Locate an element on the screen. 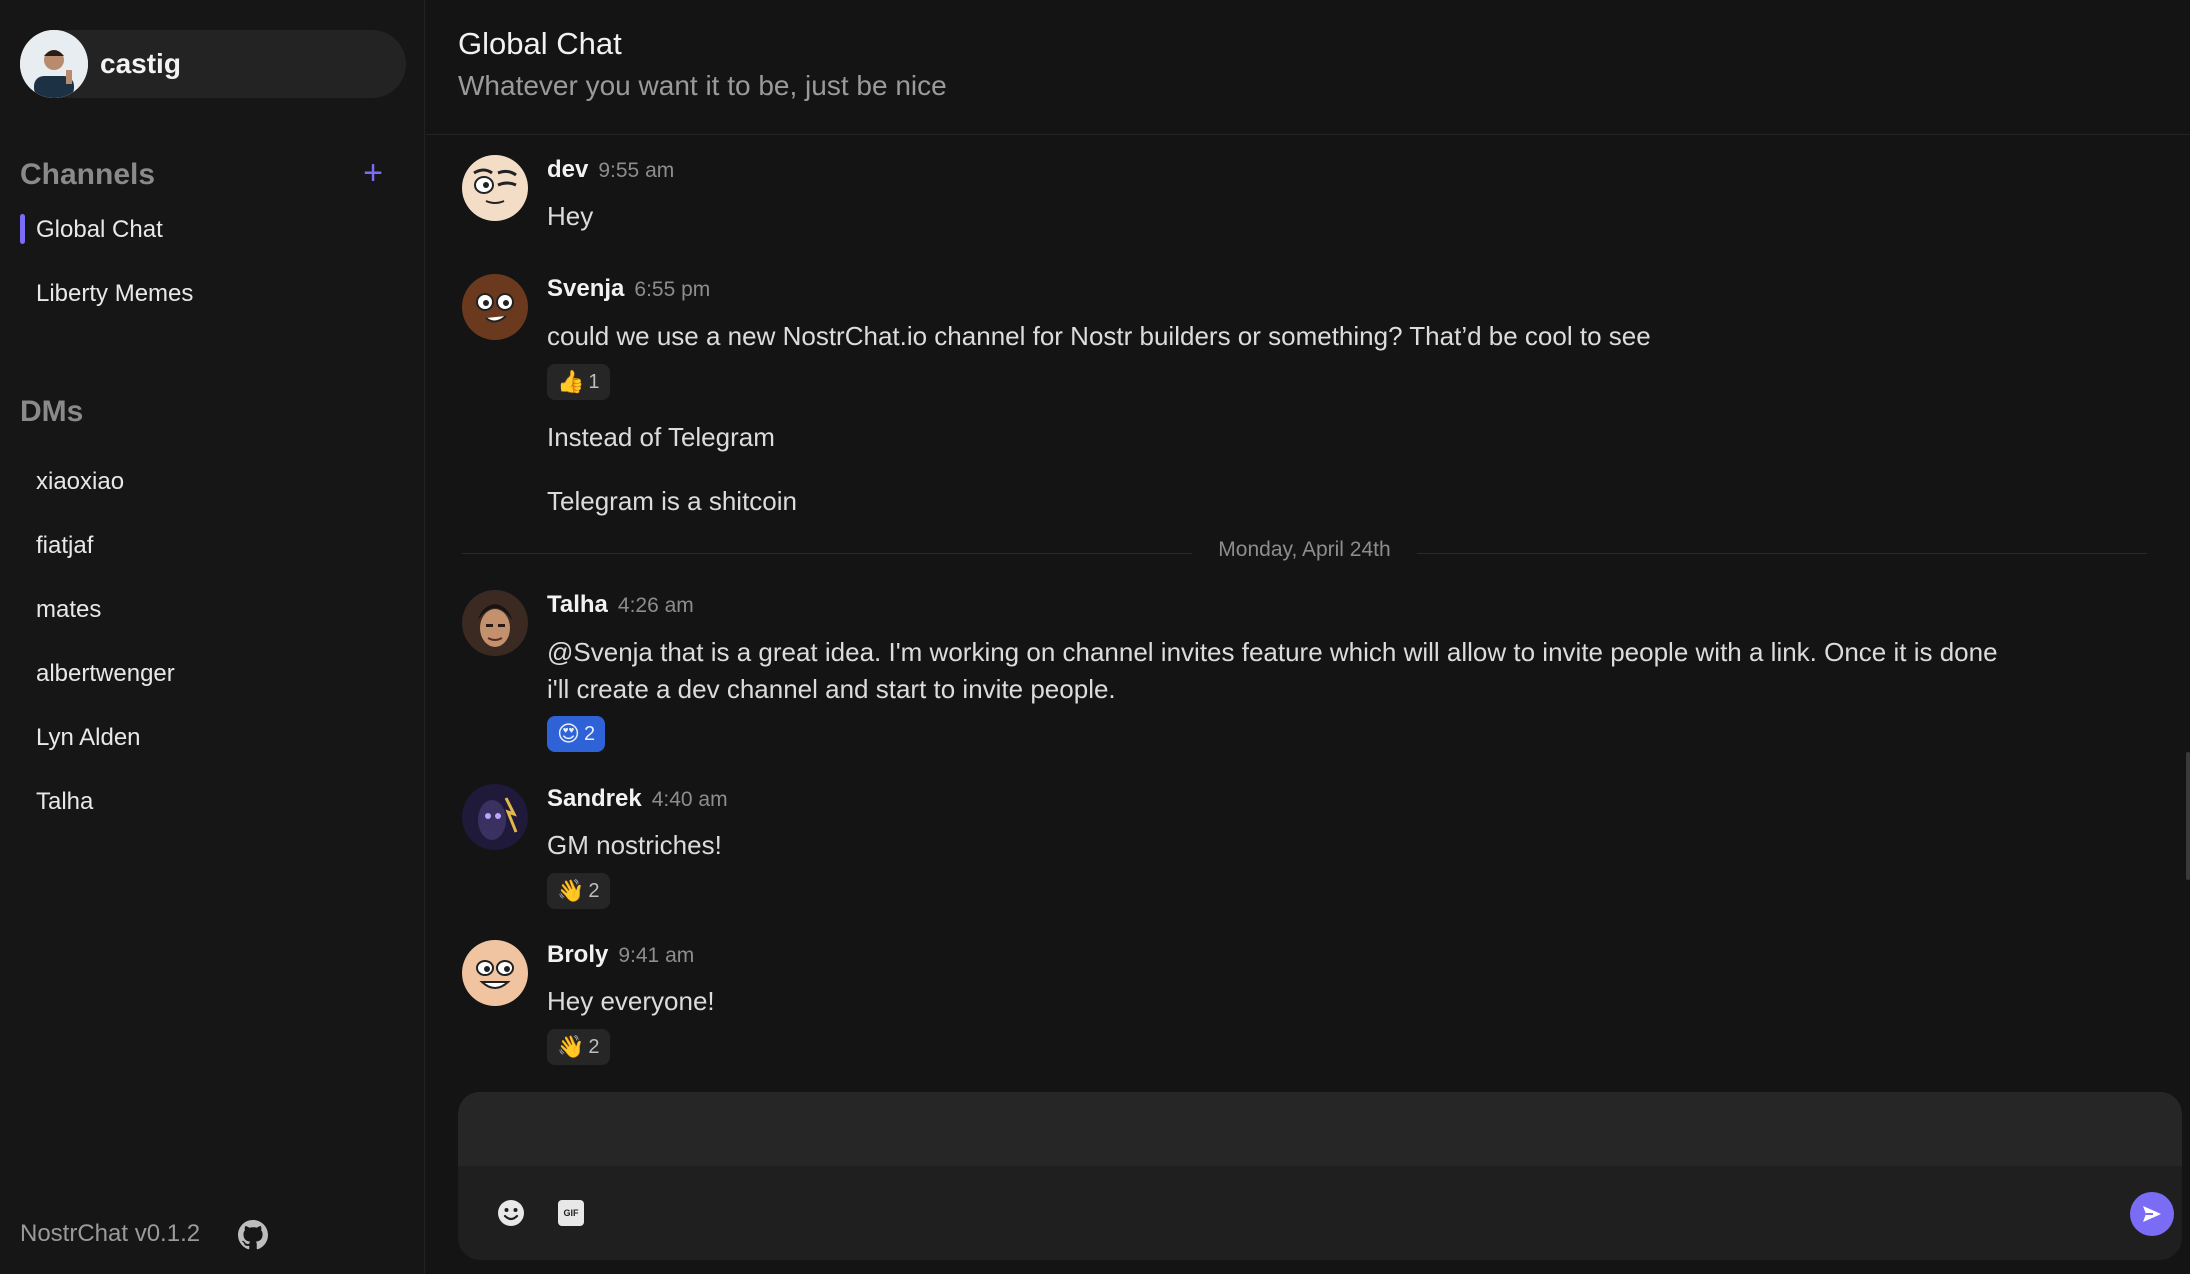  dm-item-talha: Talha is located at coordinates (213, 802).